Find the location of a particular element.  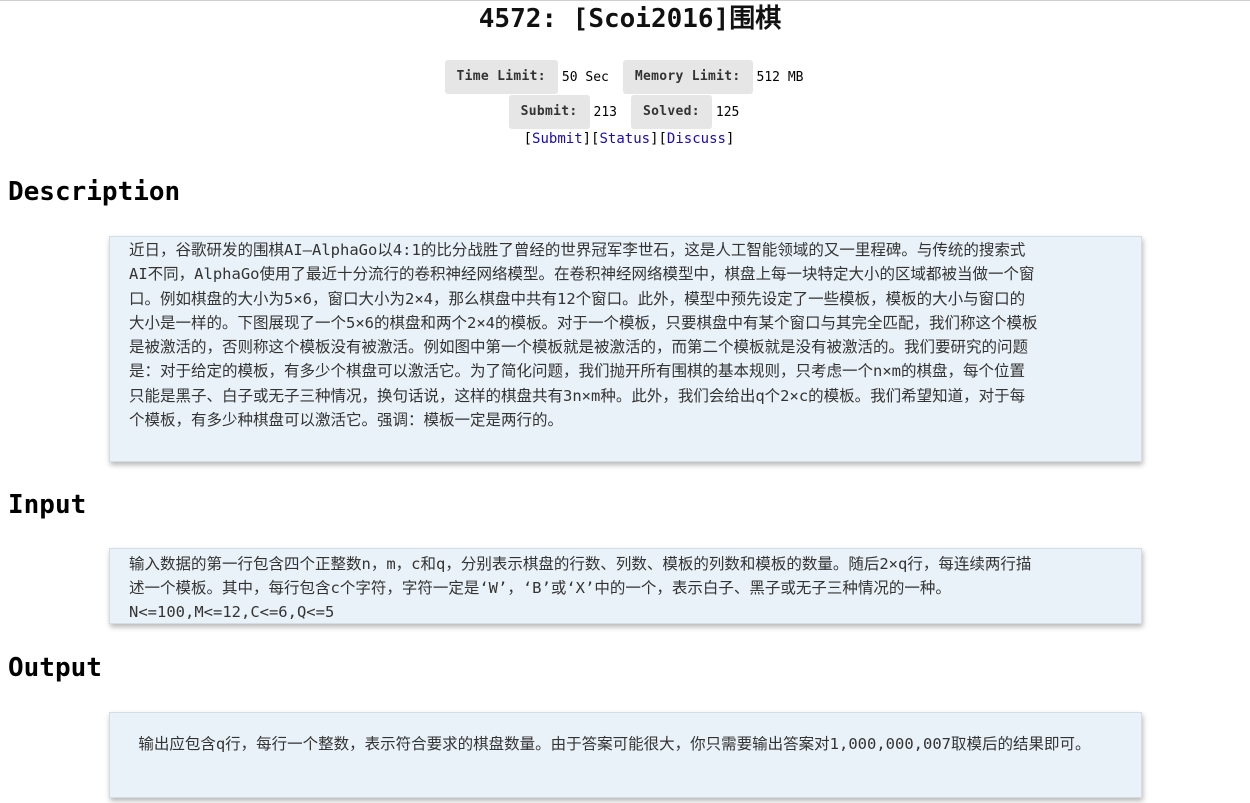

solved-count-label: Solved: is located at coordinates (671, 112).